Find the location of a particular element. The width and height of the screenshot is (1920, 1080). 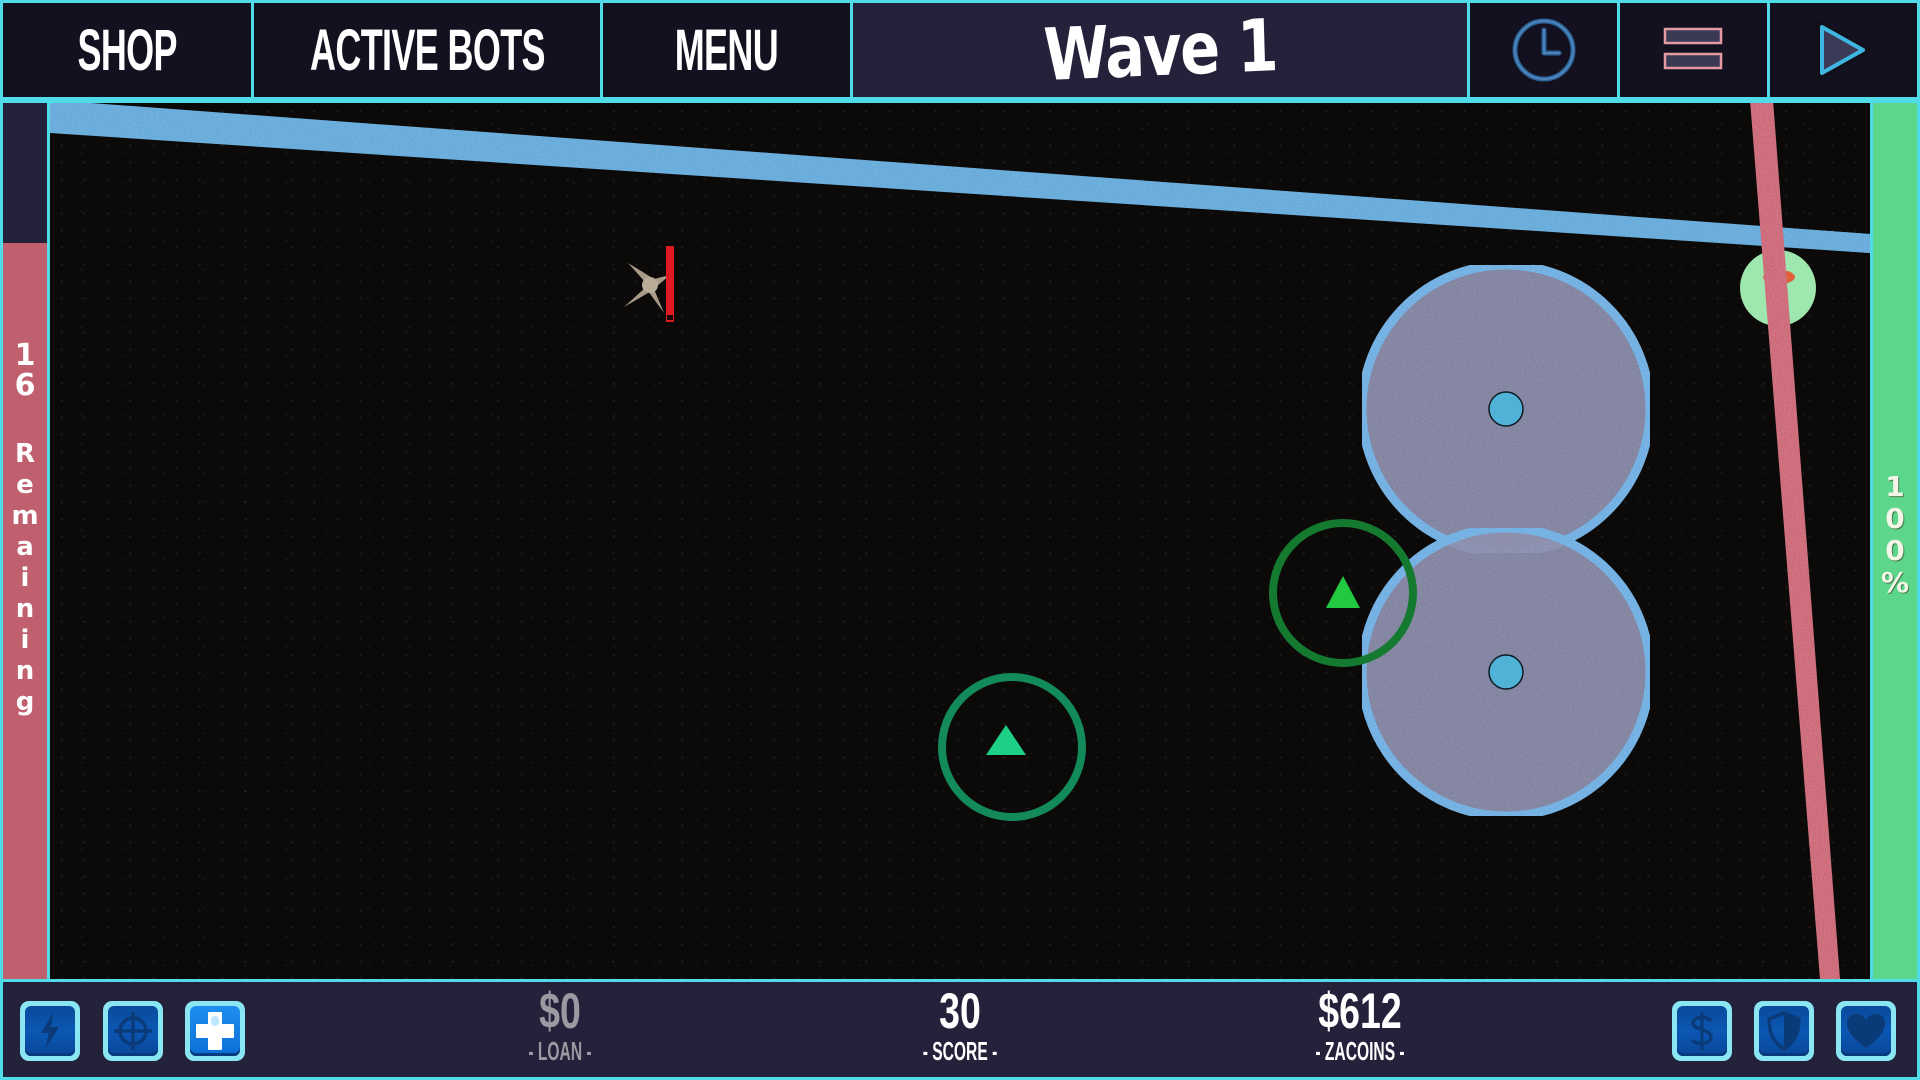

remaining-word-char: g is located at coordinates (25, 702).